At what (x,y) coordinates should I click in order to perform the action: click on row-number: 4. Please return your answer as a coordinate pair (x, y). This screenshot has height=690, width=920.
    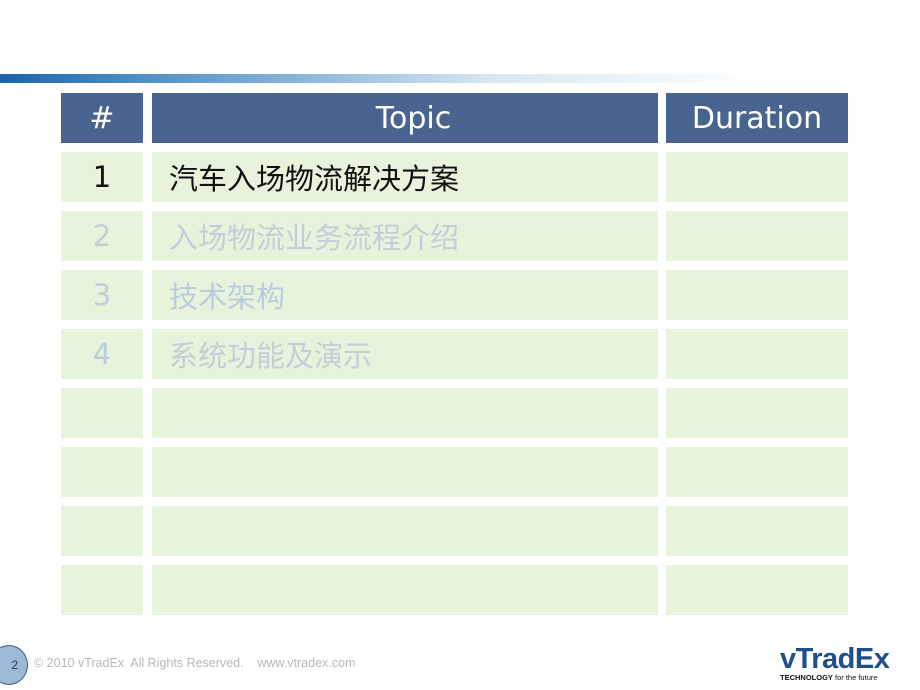
    Looking at the image, I should click on (102, 354).